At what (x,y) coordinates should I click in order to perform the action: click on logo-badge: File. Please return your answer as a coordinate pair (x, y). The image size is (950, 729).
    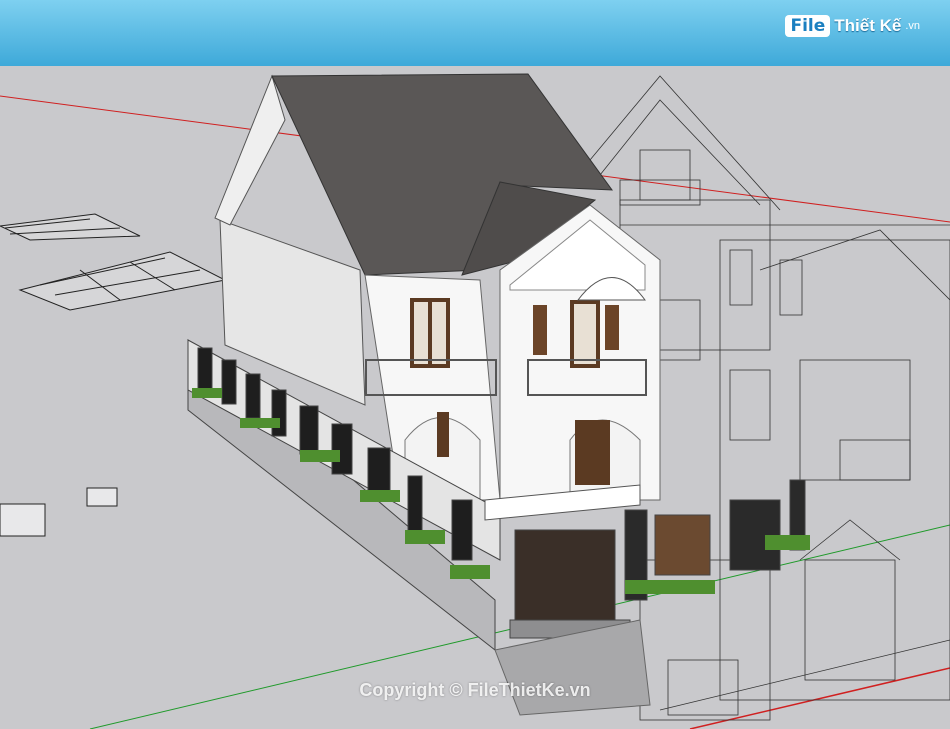
    Looking at the image, I should click on (808, 26).